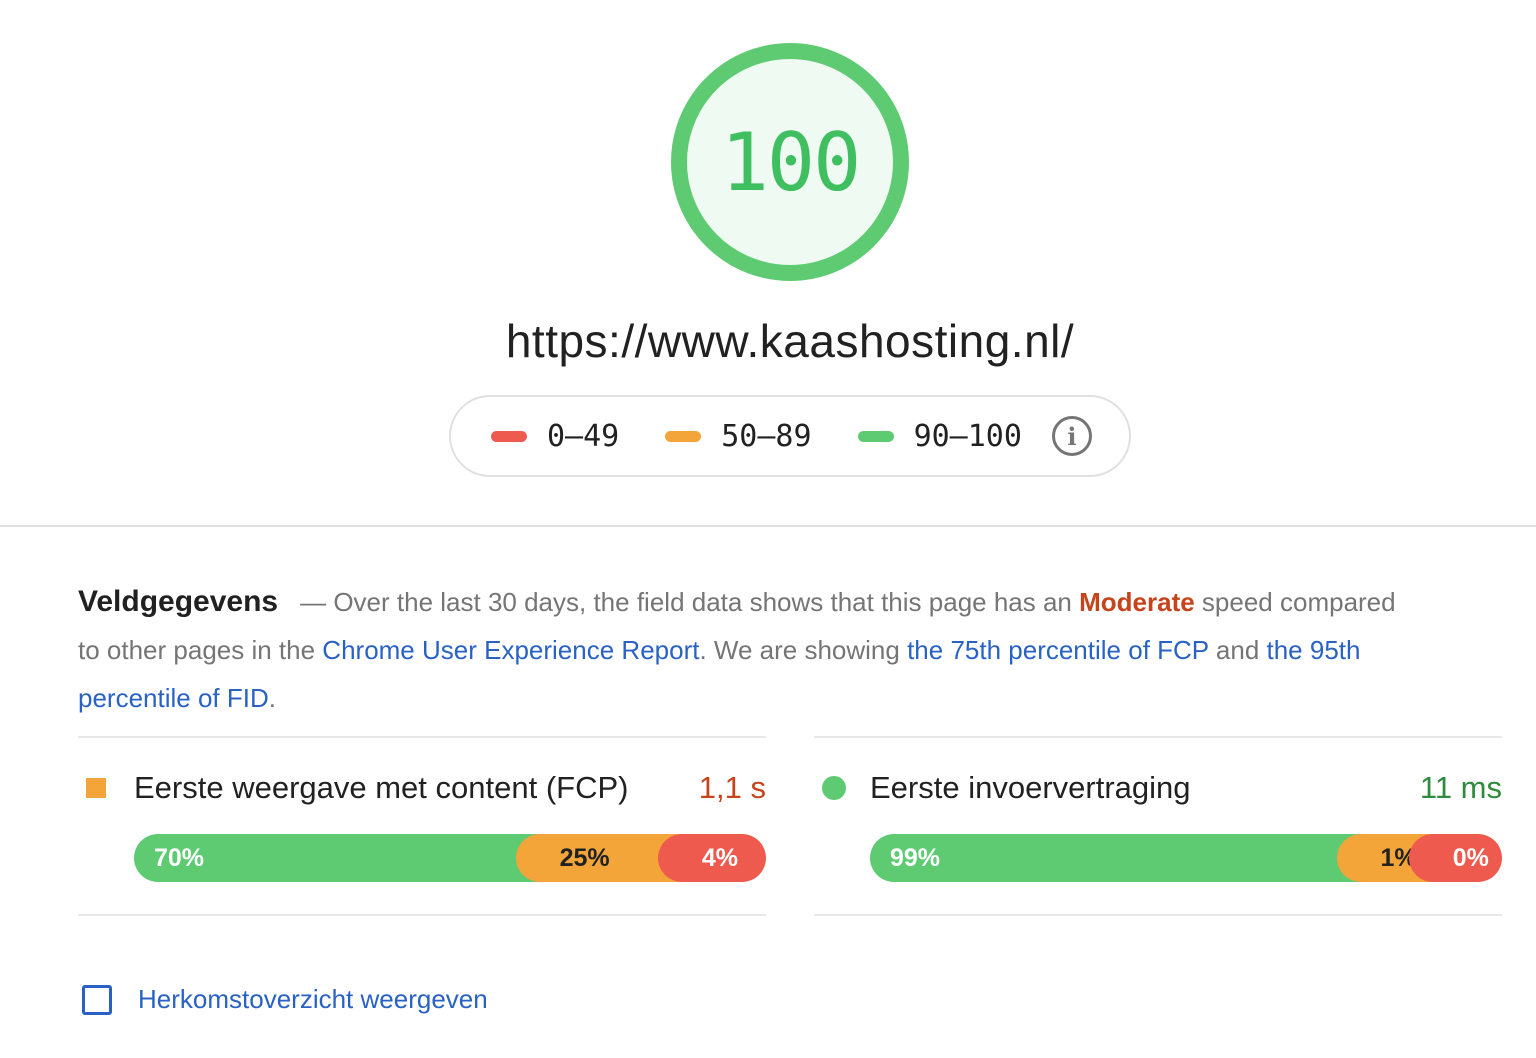 The image size is (1536, 1058). What do you see at coordinates (178, 601) in the screenshot?
I see `field-data-title: Veldgegevens` at bounding box center [178, 601].